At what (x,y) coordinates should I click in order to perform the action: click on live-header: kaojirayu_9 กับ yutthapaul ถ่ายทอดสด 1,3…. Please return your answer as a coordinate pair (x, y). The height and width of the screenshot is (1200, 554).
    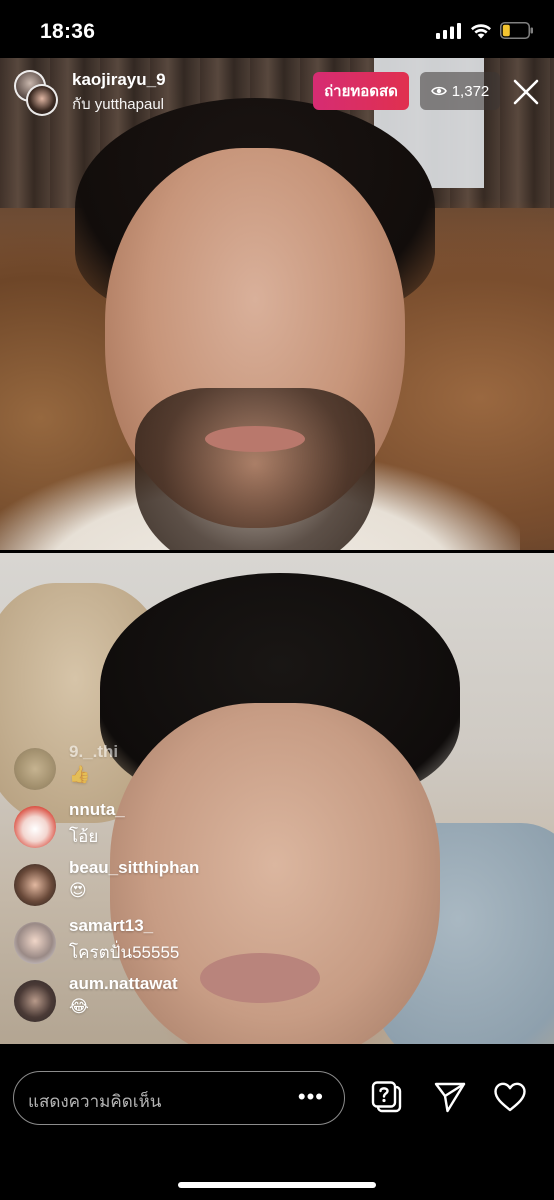
    Looking at the image, I should click on (277, 93).